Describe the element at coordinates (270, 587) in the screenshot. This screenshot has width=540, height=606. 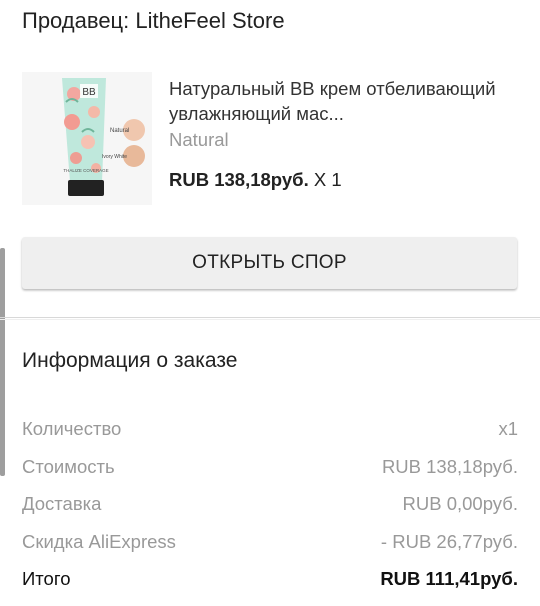
I see `row-total: Итого RUB 111,41руб.` at that location.